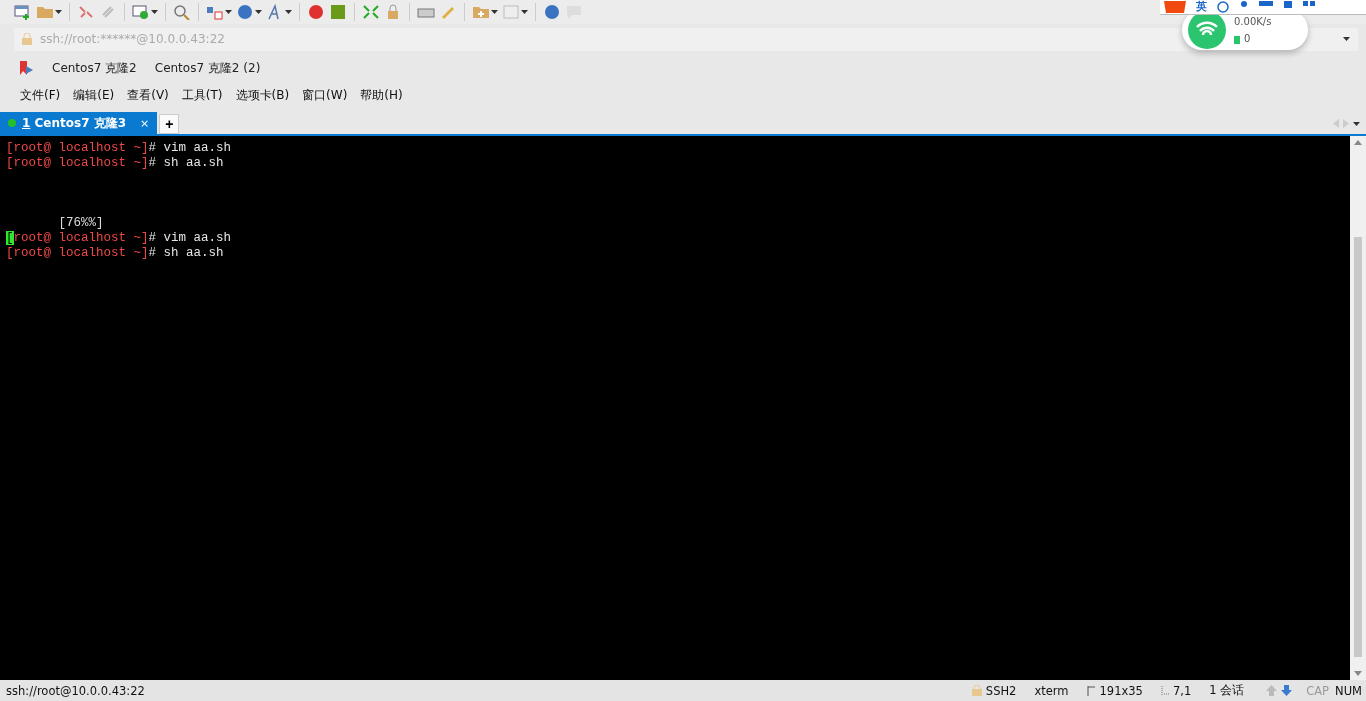  I want to click on link-item: Centos7 克隆2, so click(94, 68).